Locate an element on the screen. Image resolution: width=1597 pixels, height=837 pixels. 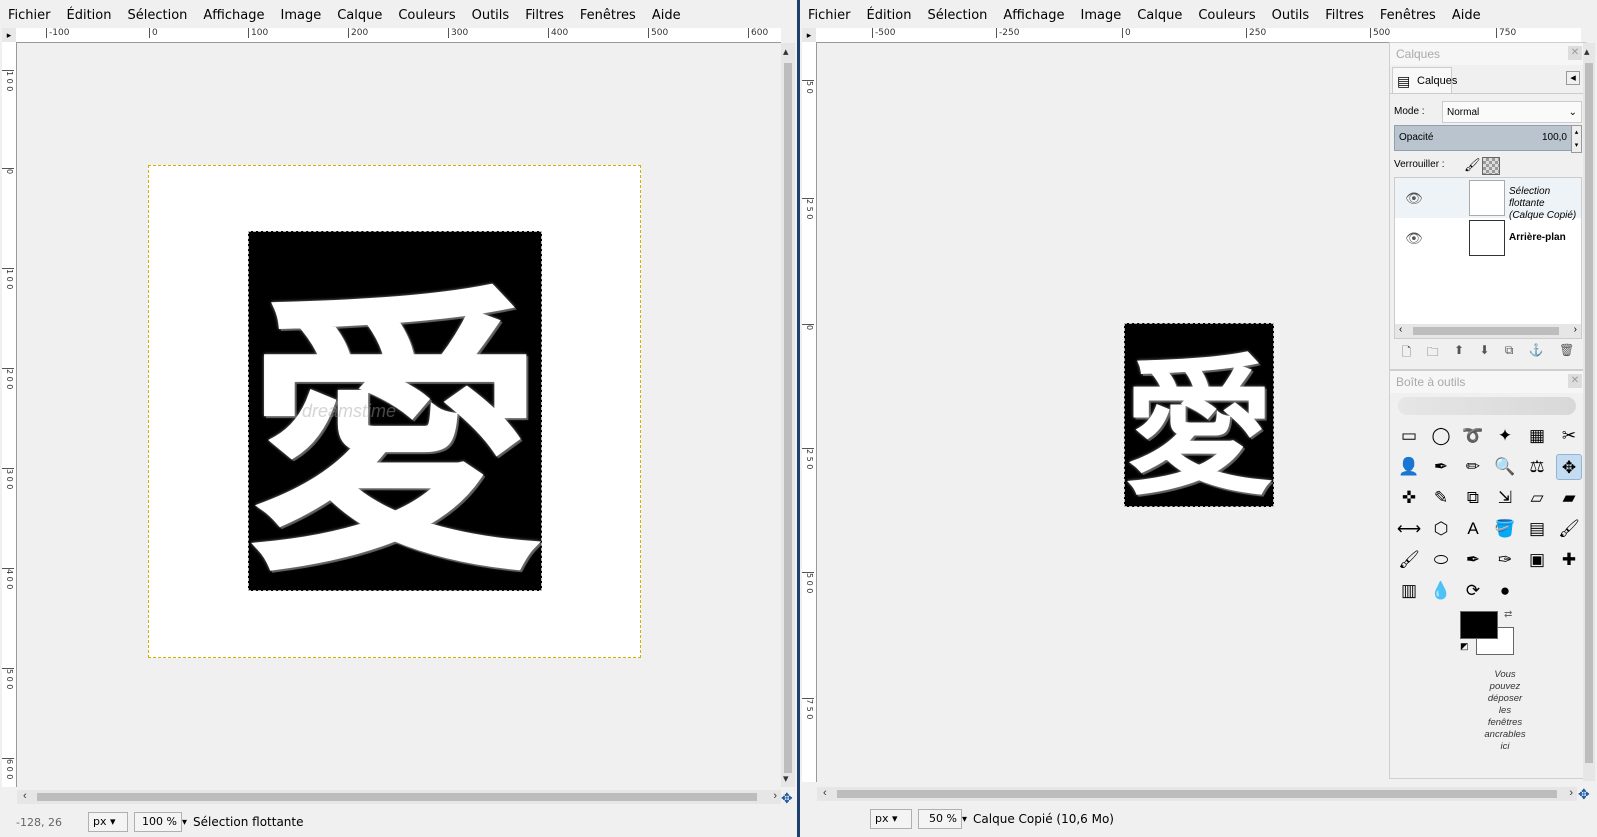
layer-row-background: 👁 Arrière-plan is located at coordinates (1488, 238).